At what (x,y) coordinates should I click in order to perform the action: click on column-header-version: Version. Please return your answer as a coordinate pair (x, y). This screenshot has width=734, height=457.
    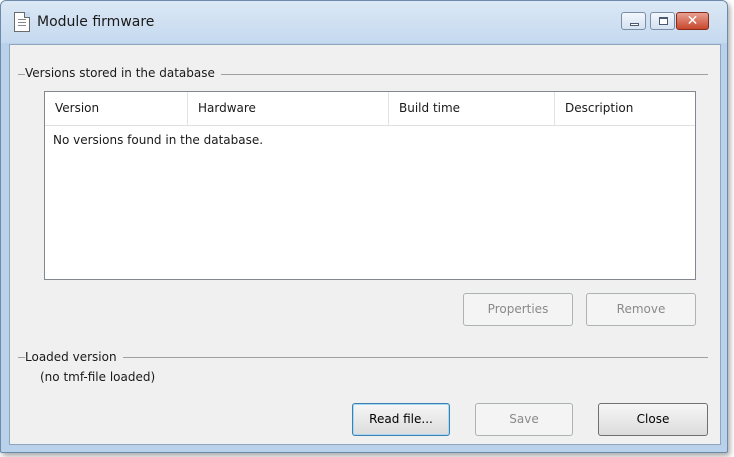
    Looking at the image, I should click on (116, 108).